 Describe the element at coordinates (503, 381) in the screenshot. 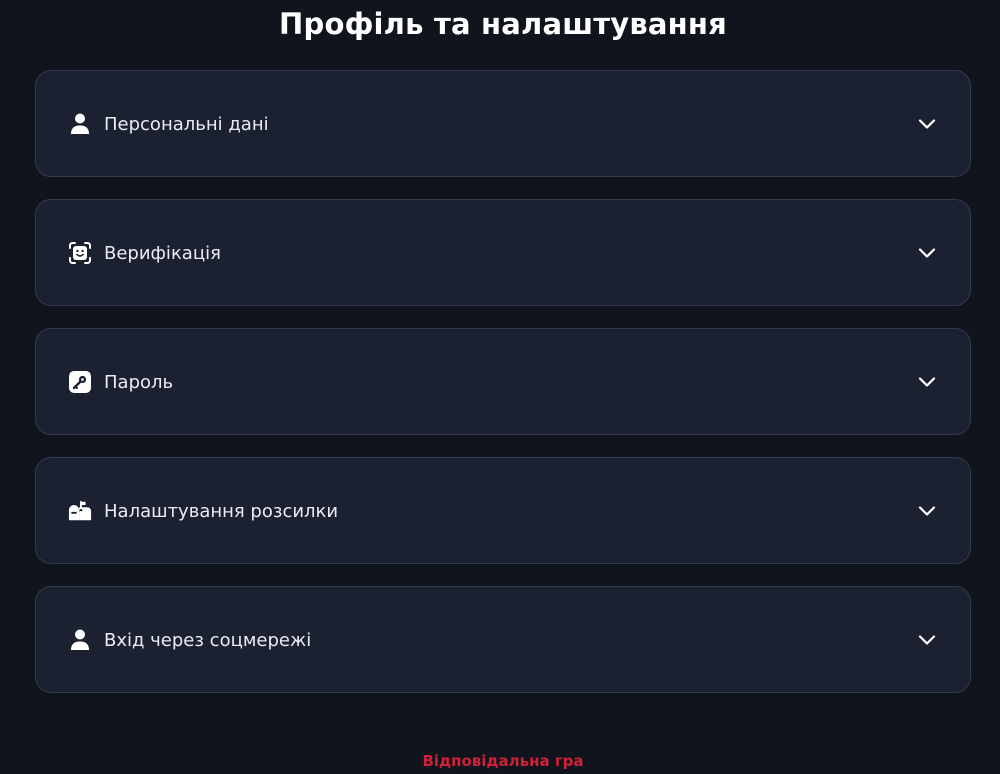

I see `accordion-password: Пароль` at that location.